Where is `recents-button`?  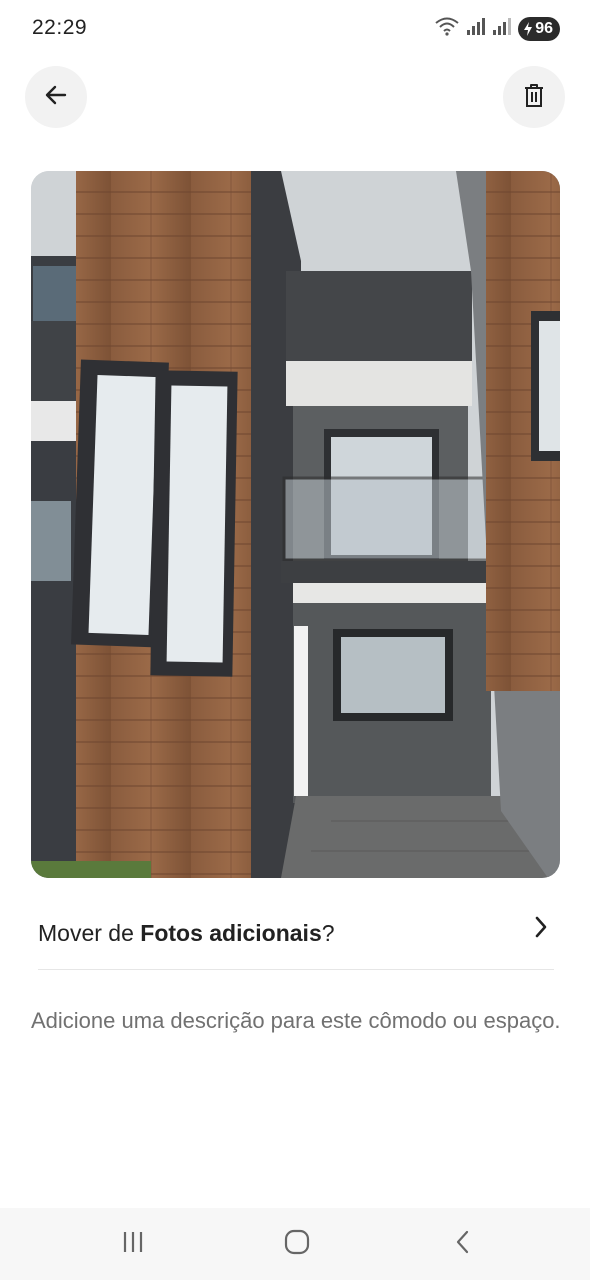
recents-button is located at coordinates (133, 1244).